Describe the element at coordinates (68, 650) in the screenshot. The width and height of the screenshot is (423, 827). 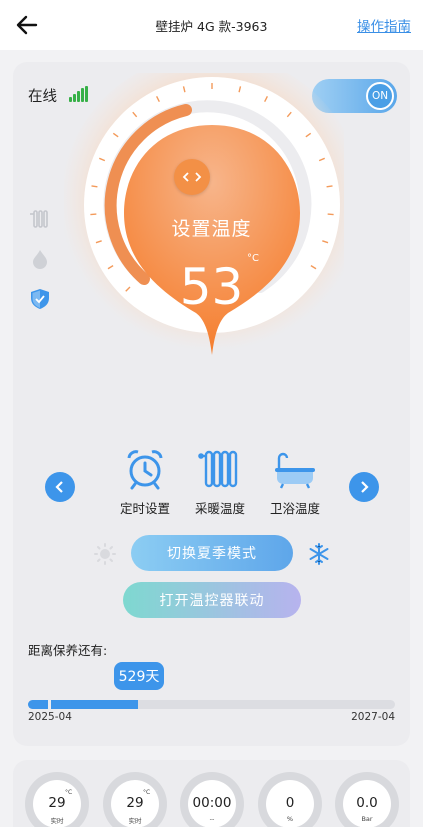
I see `maintenance-label: 距离保养还有:` at that location.